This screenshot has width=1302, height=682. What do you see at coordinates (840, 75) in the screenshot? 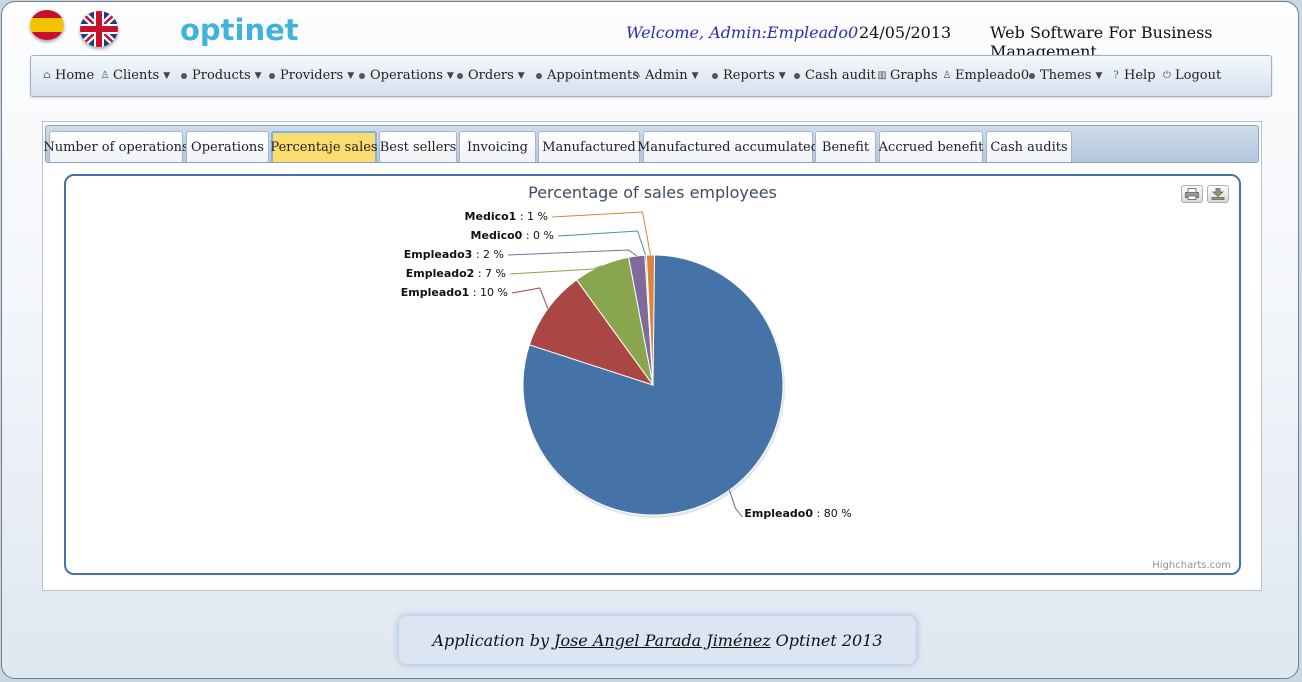
I see `menu-label: Cash audit` at bounding box center [840, 75].